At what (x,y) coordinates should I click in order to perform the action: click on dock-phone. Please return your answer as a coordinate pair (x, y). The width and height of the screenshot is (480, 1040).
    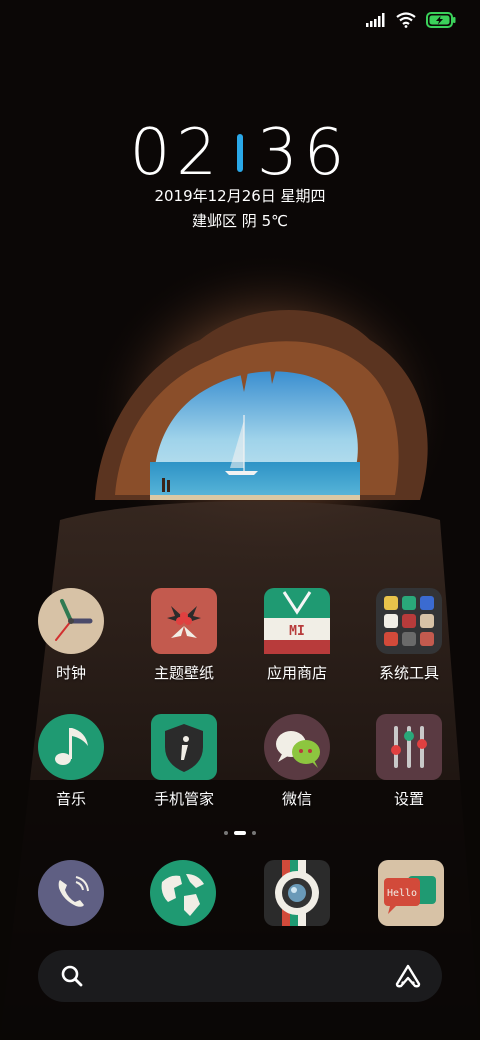
    Looking at the image, I should click on (71, 893).